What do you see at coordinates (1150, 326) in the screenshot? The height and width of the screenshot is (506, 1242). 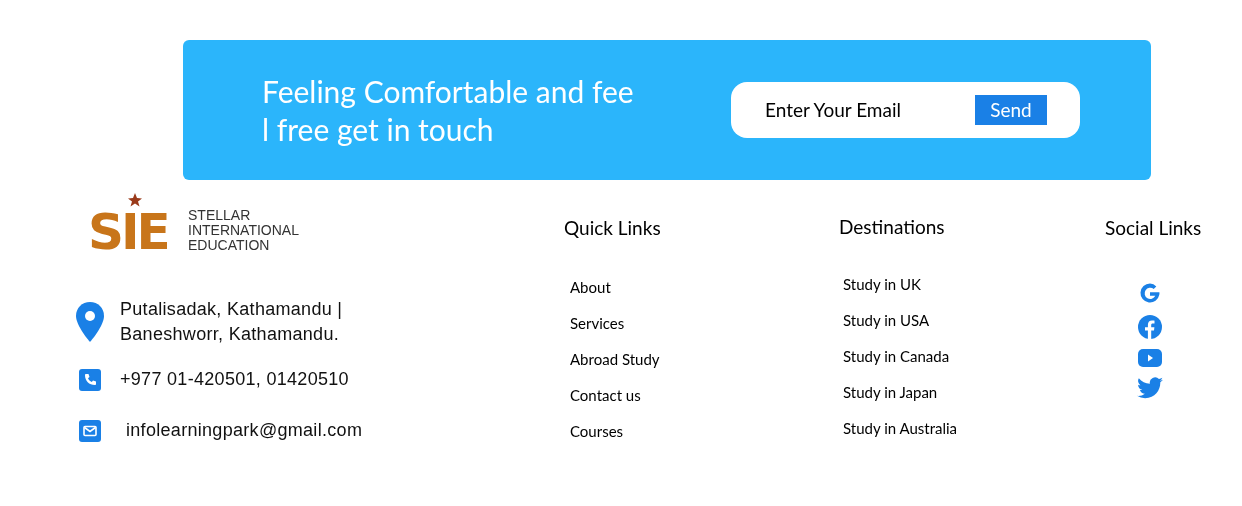 I see `facebook-icon` at bounding box center [1150, 326].